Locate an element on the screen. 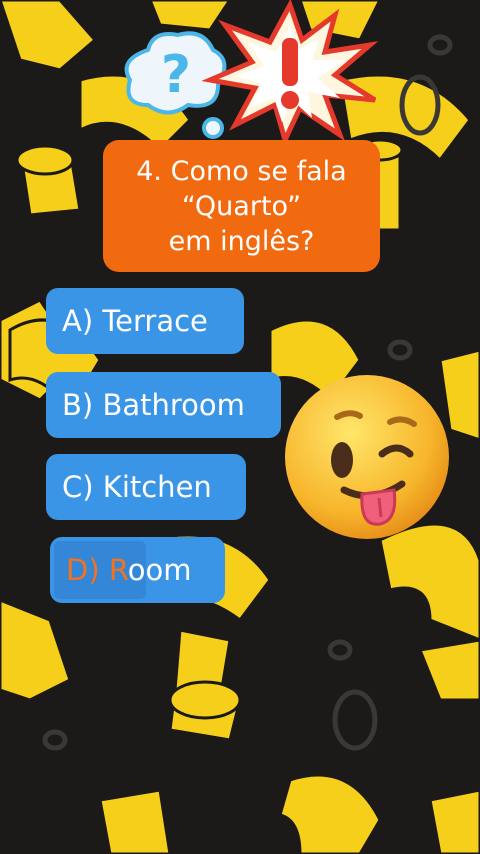 The image size is (480, 854). question-line-1: 4. Como se fala is located at coordinates (241, 171).